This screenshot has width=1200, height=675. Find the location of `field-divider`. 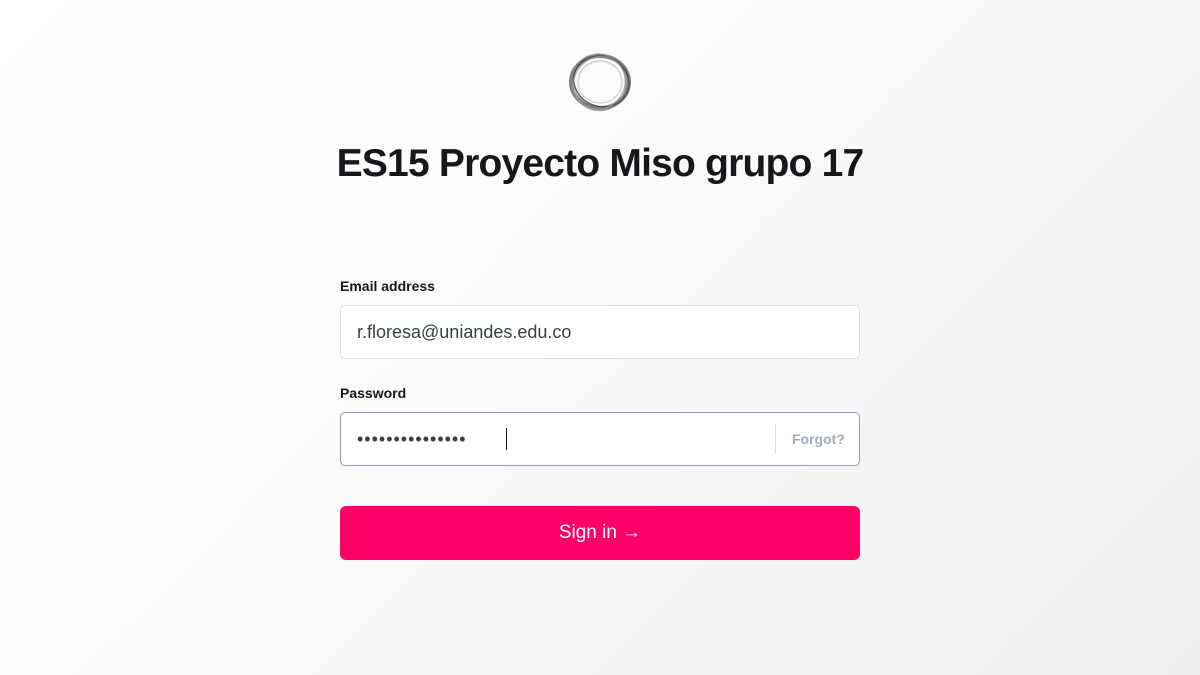

field-divider is located at coordinates (775, 439).